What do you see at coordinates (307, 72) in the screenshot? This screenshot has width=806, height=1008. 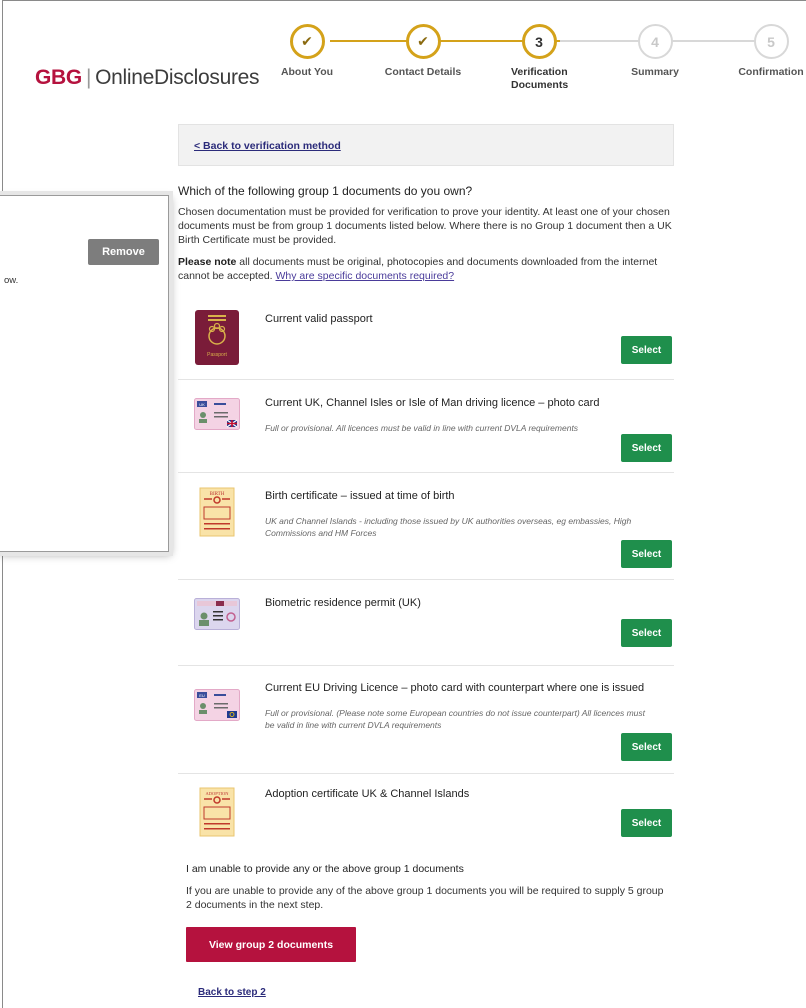 I see `step-label: About You` at bounding box center [307, 72].